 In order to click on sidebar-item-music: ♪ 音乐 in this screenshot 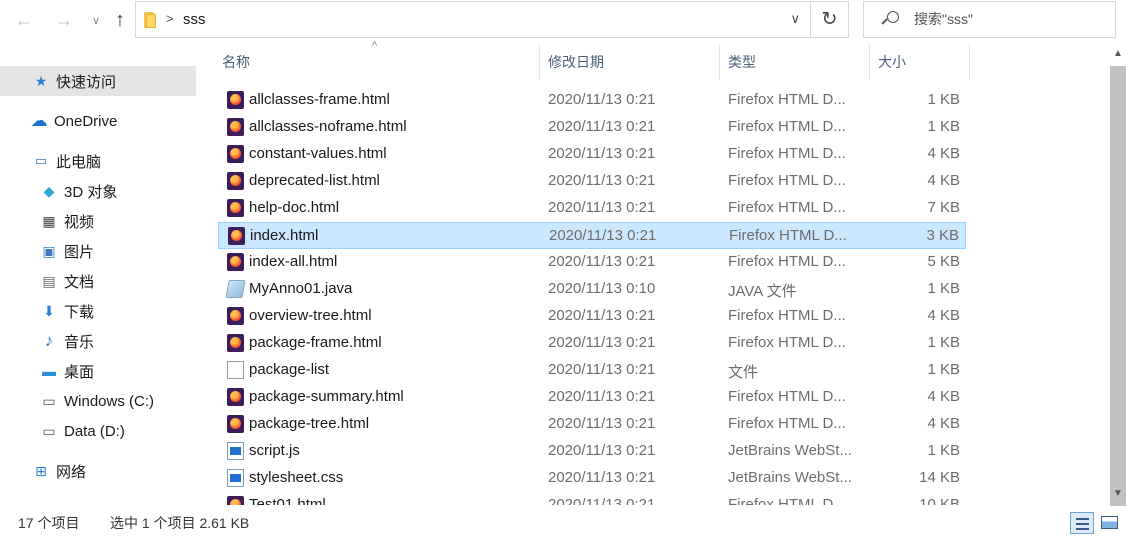, I will do `click(98, 341)`.